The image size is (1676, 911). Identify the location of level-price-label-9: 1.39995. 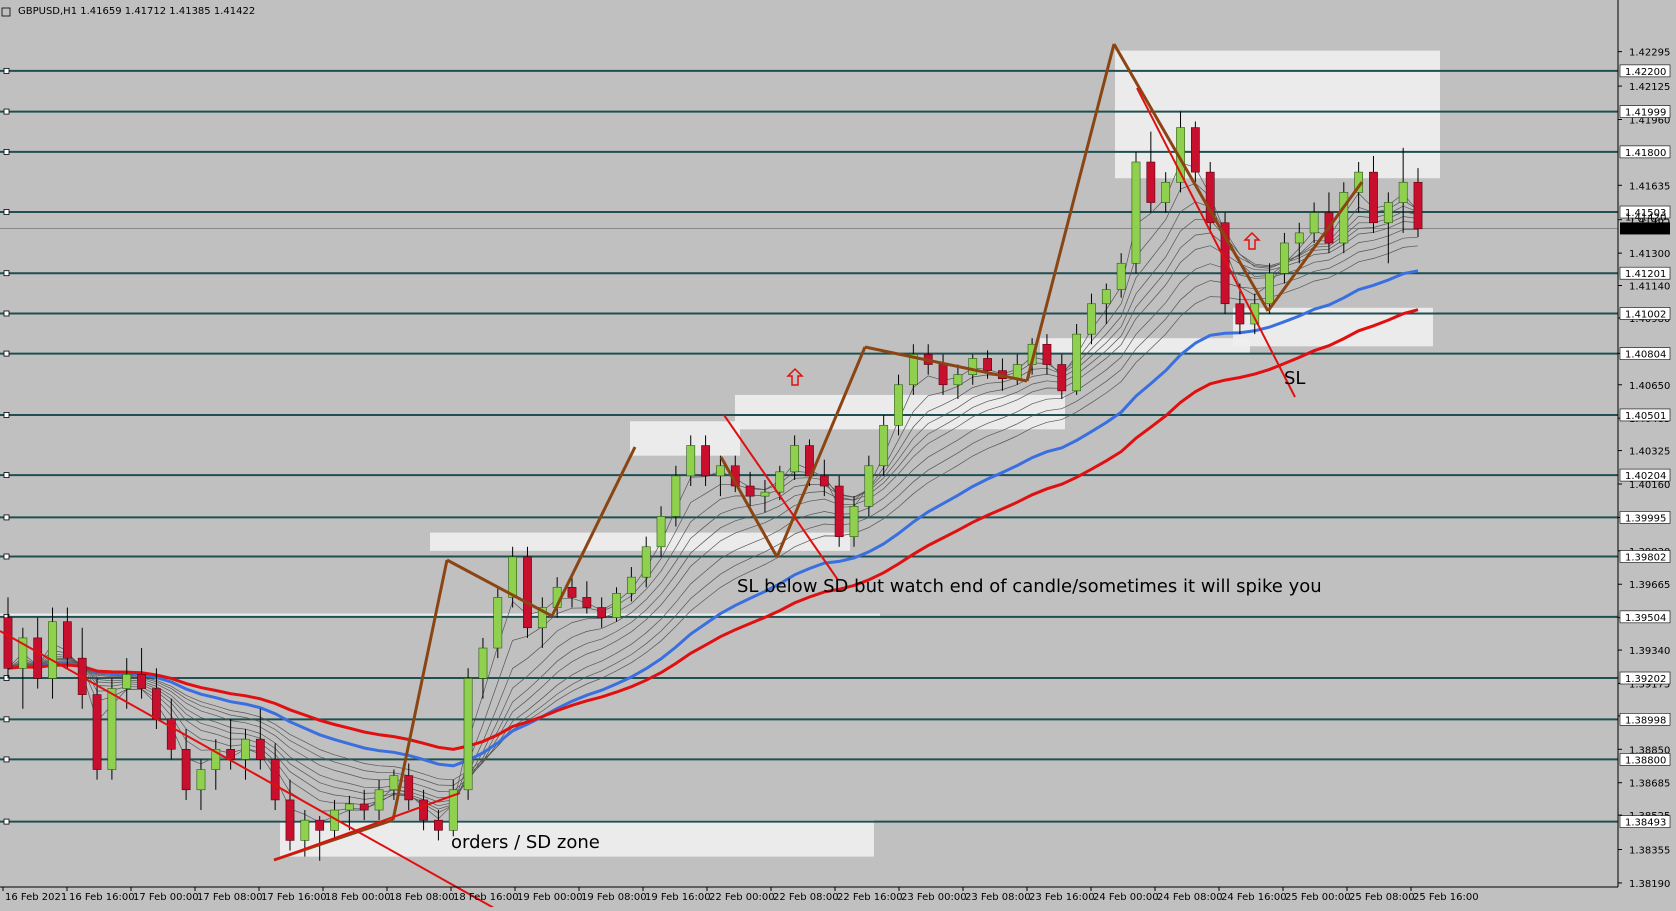
(1645, 518).